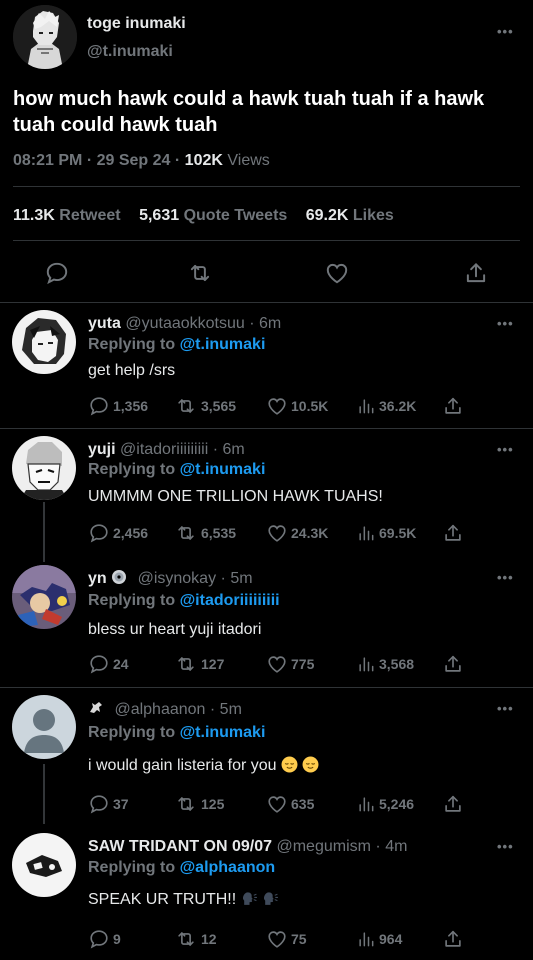 The width and height of the screenshot is (533, 960). What do you see at coordinates (175, 629) in the screenshot?
I see `reply-text: bless ur heart yuji itadori` at bounding box center [175, 629].